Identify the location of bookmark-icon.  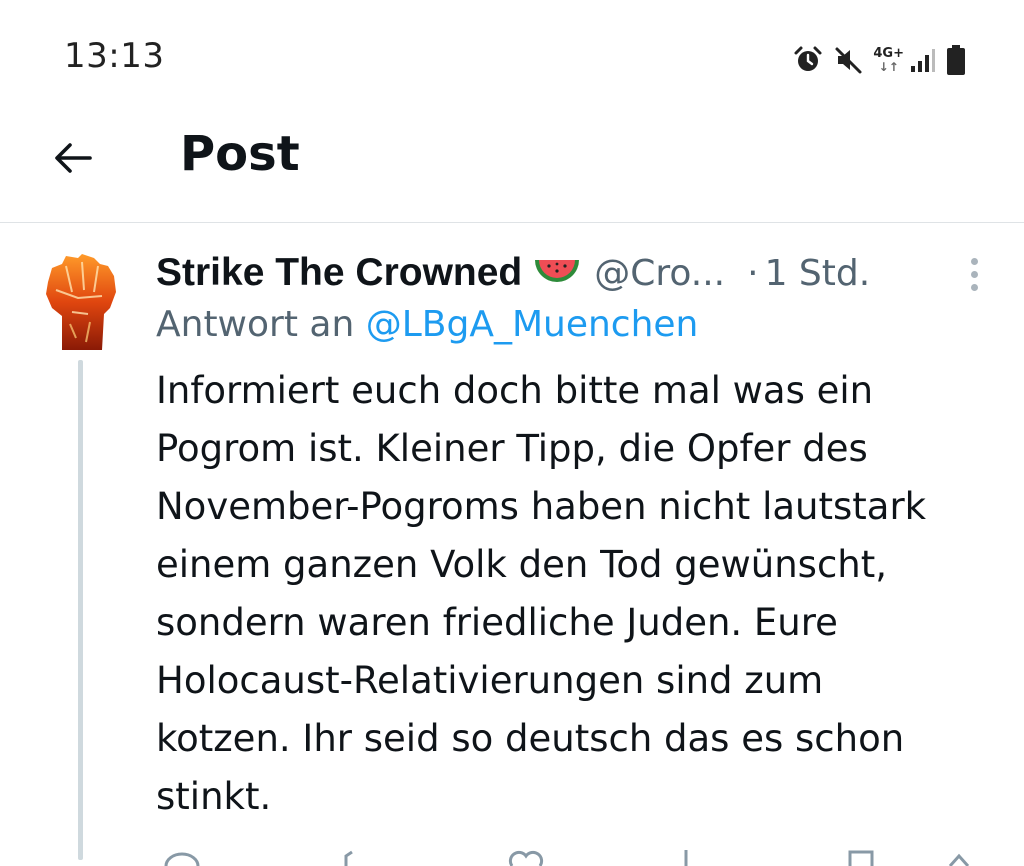
(861, 856).